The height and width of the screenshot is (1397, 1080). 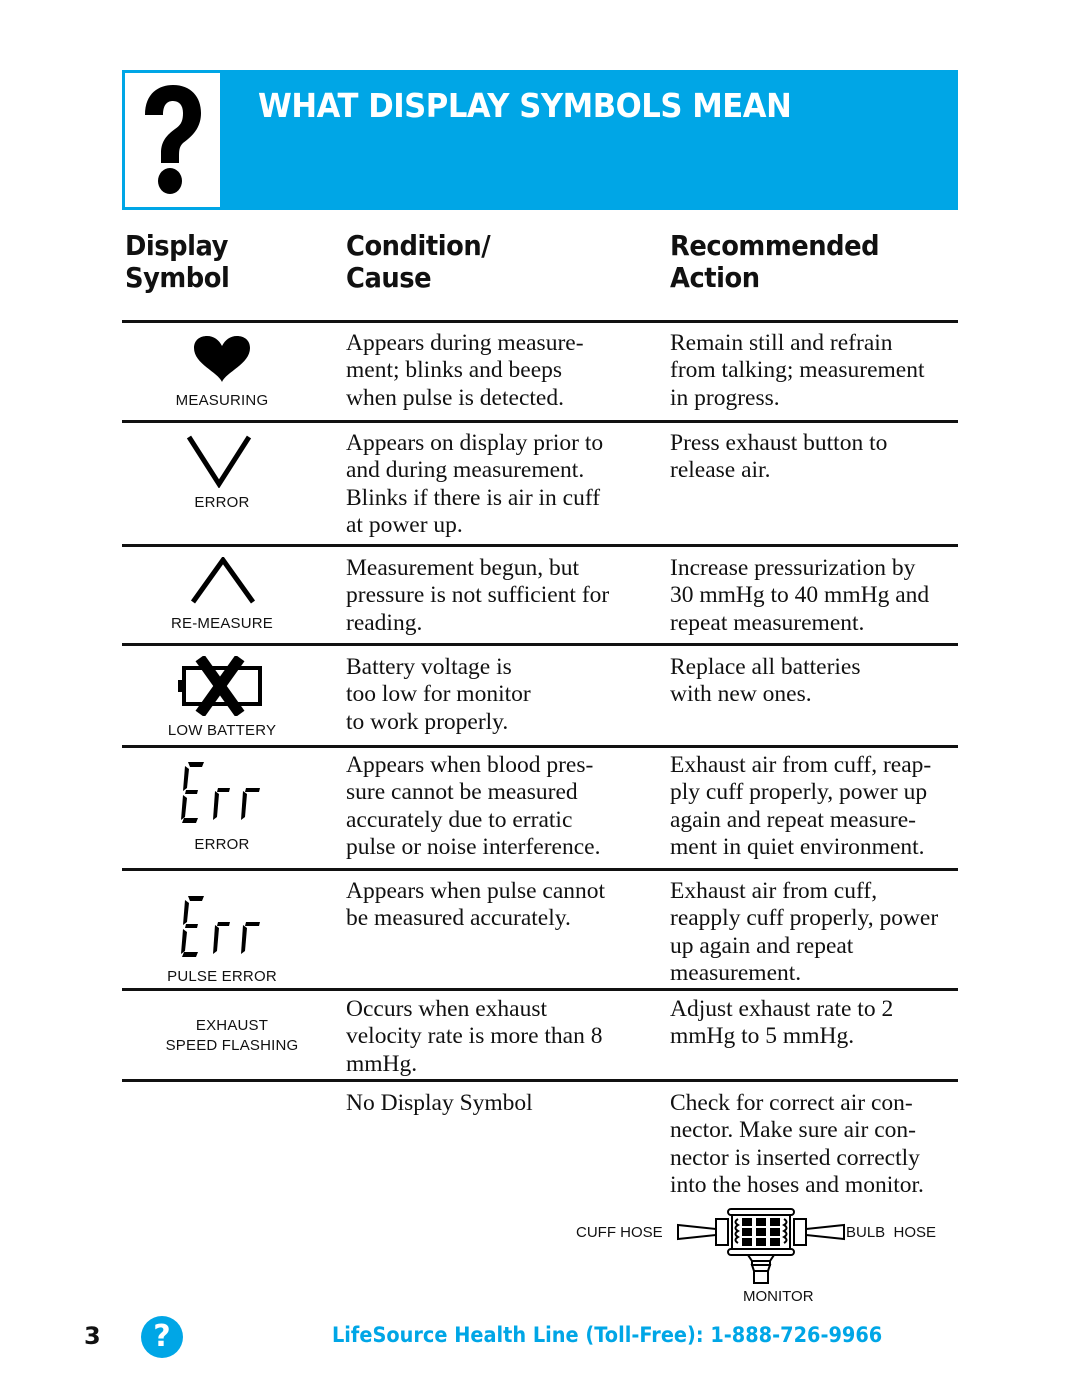 I want to click on action-text: Replace all batteries with new ones., so click(x=765, y=681).